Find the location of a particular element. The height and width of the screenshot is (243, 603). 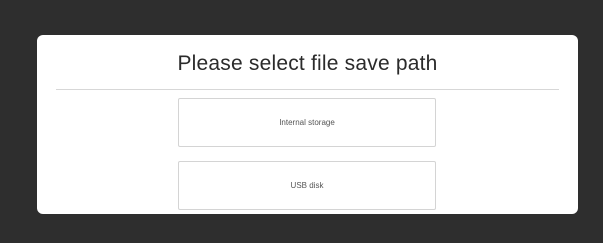

usb-disk-label: USB disk is located at coordinates (307, 185).